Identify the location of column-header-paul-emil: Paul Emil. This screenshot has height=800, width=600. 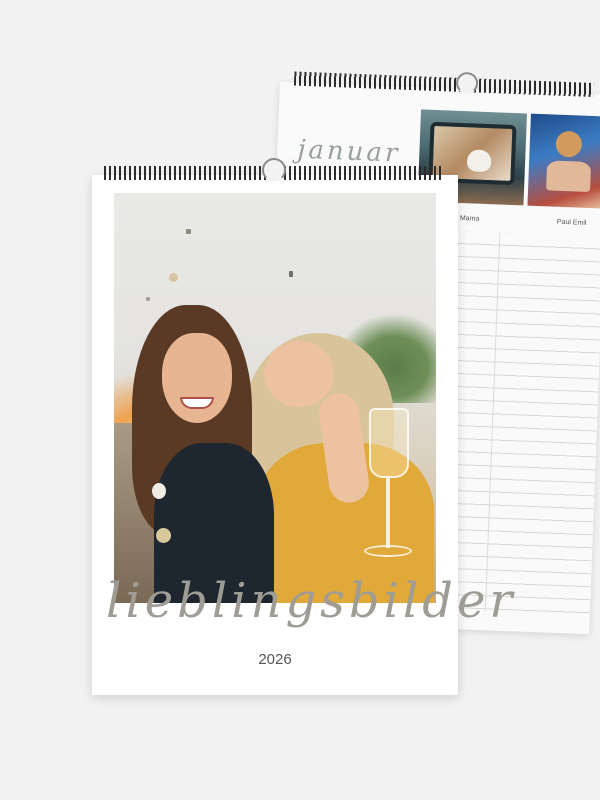
(571, 222).